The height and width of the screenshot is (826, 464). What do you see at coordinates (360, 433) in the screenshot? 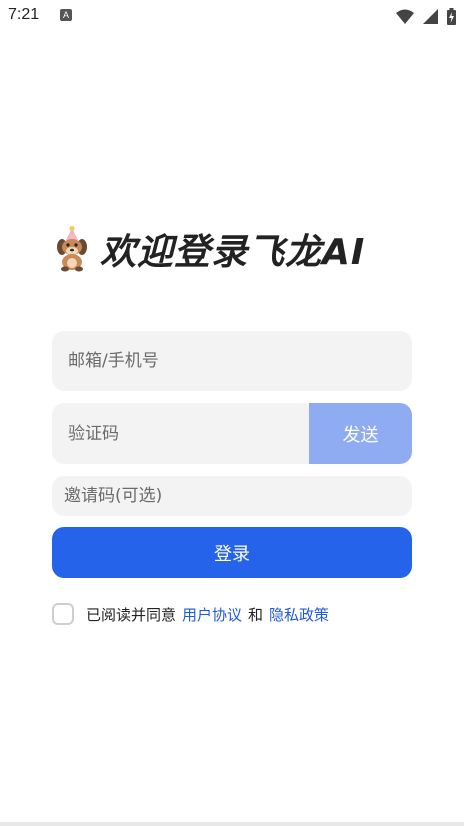
I see `send-code-button: 发送` at bounding box center [360, 433].